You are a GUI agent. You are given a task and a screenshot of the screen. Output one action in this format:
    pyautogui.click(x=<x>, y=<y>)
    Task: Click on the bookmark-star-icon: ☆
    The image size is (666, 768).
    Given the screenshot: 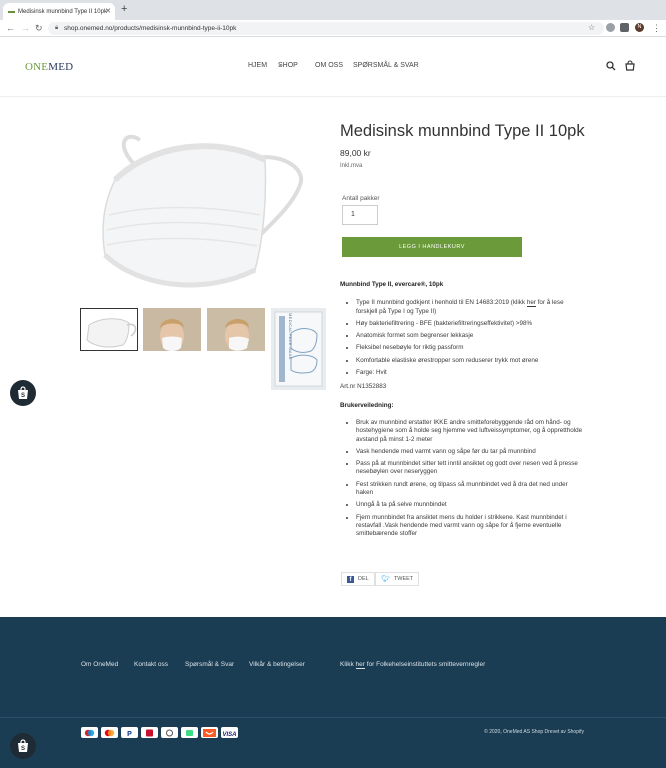 What is the action you would take?
    pyautogui.click(x=591, y=28)
    